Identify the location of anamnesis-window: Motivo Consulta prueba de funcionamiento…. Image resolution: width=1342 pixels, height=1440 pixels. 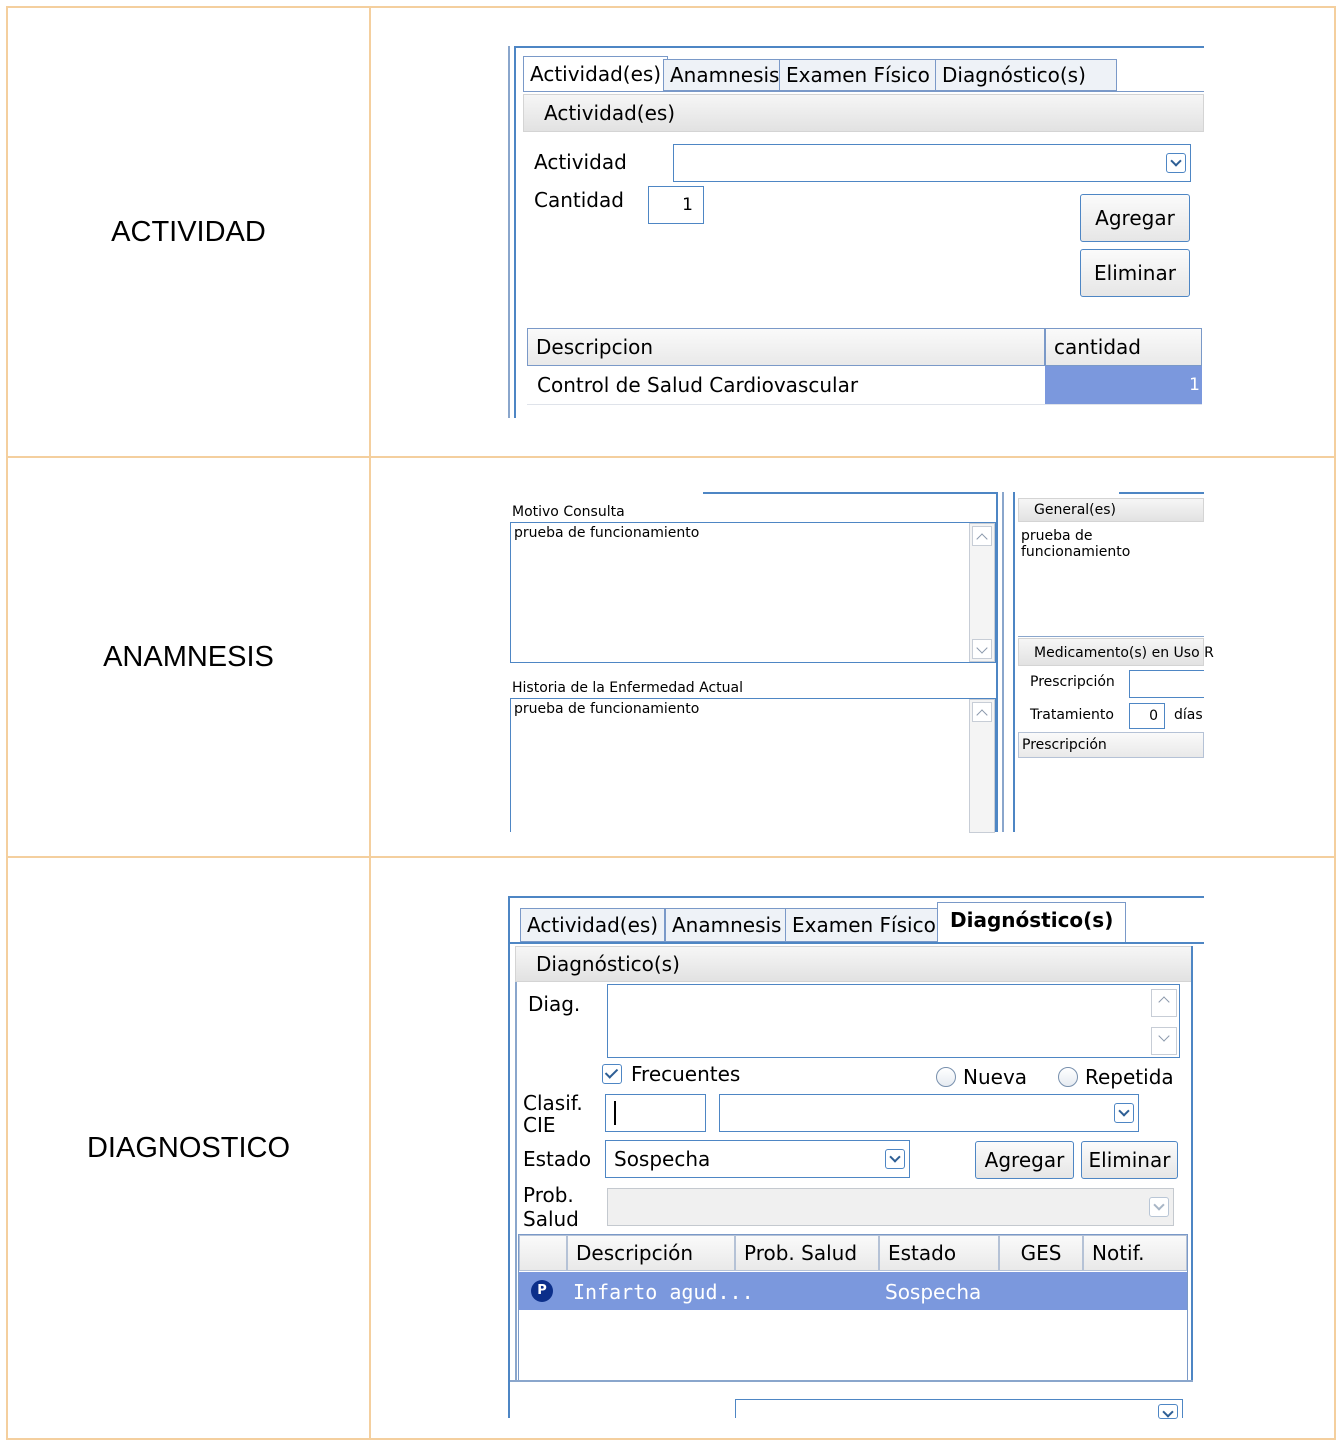
(861, 662).